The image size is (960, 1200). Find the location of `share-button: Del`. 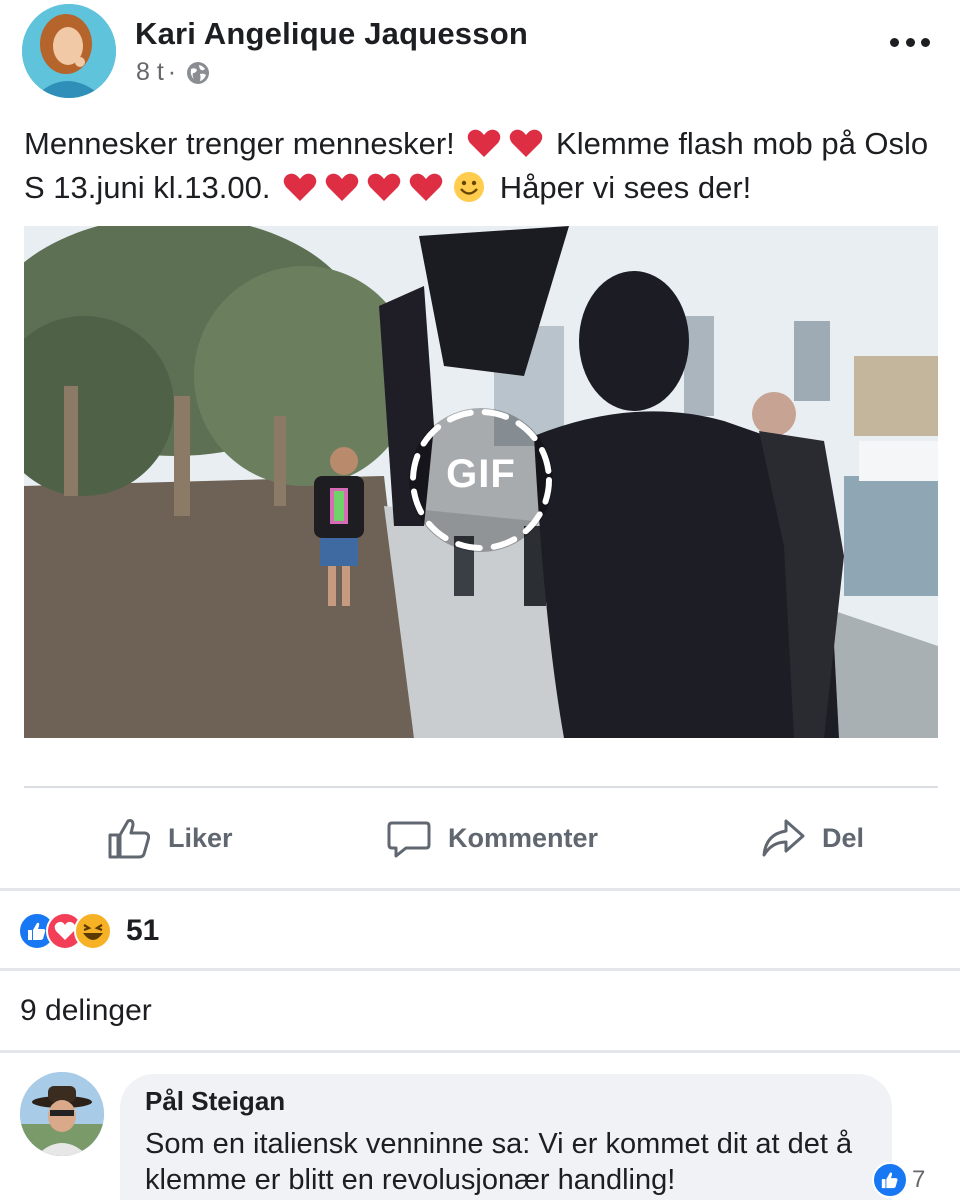

share-button: Del is located at coordinates (812, 838).